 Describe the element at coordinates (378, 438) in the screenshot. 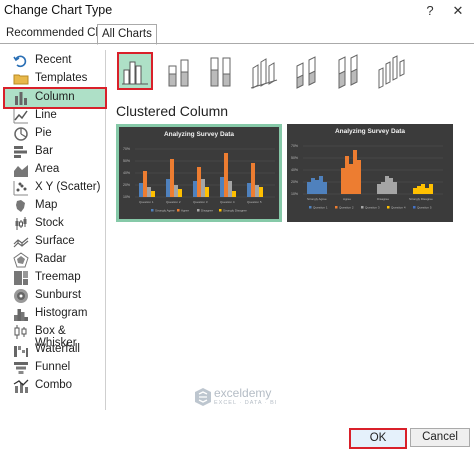

I see `ok-button: OK` at that location.